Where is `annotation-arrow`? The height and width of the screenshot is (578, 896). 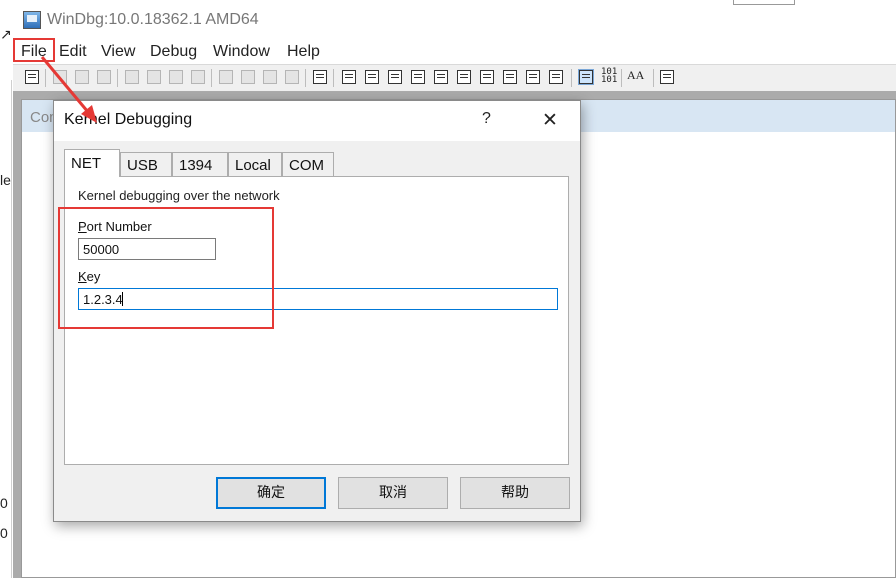
annotation-arrow is located at coordinates (68, 89).